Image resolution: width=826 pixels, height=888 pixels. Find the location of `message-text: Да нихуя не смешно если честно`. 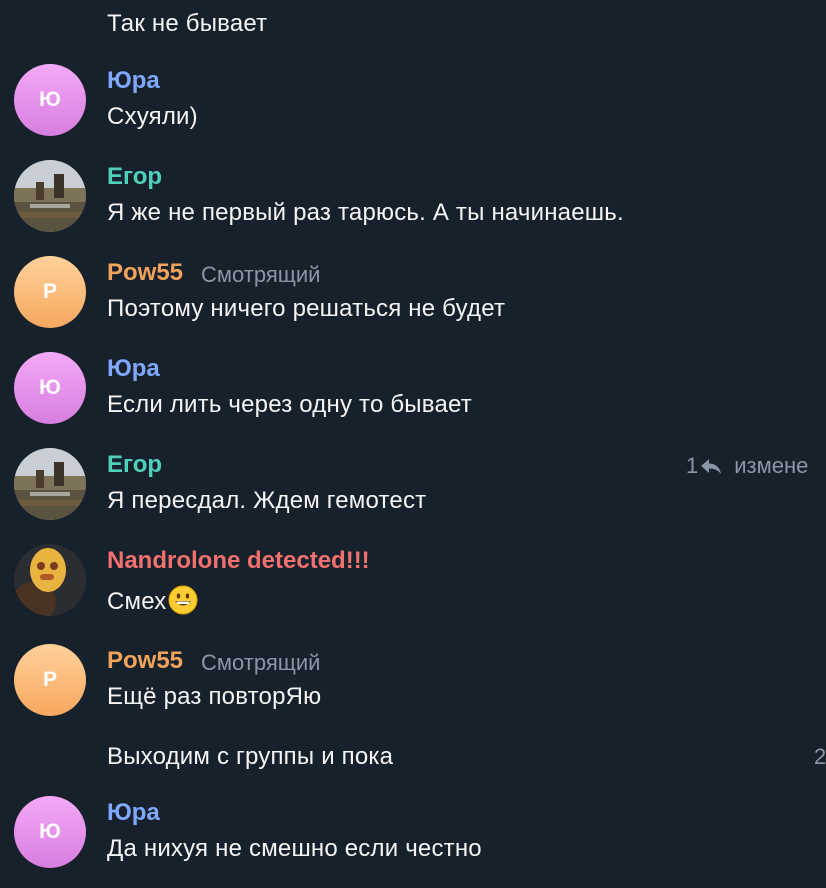

message-text: Да нихуя не смешно если честно is located at coordinates (294, 848).